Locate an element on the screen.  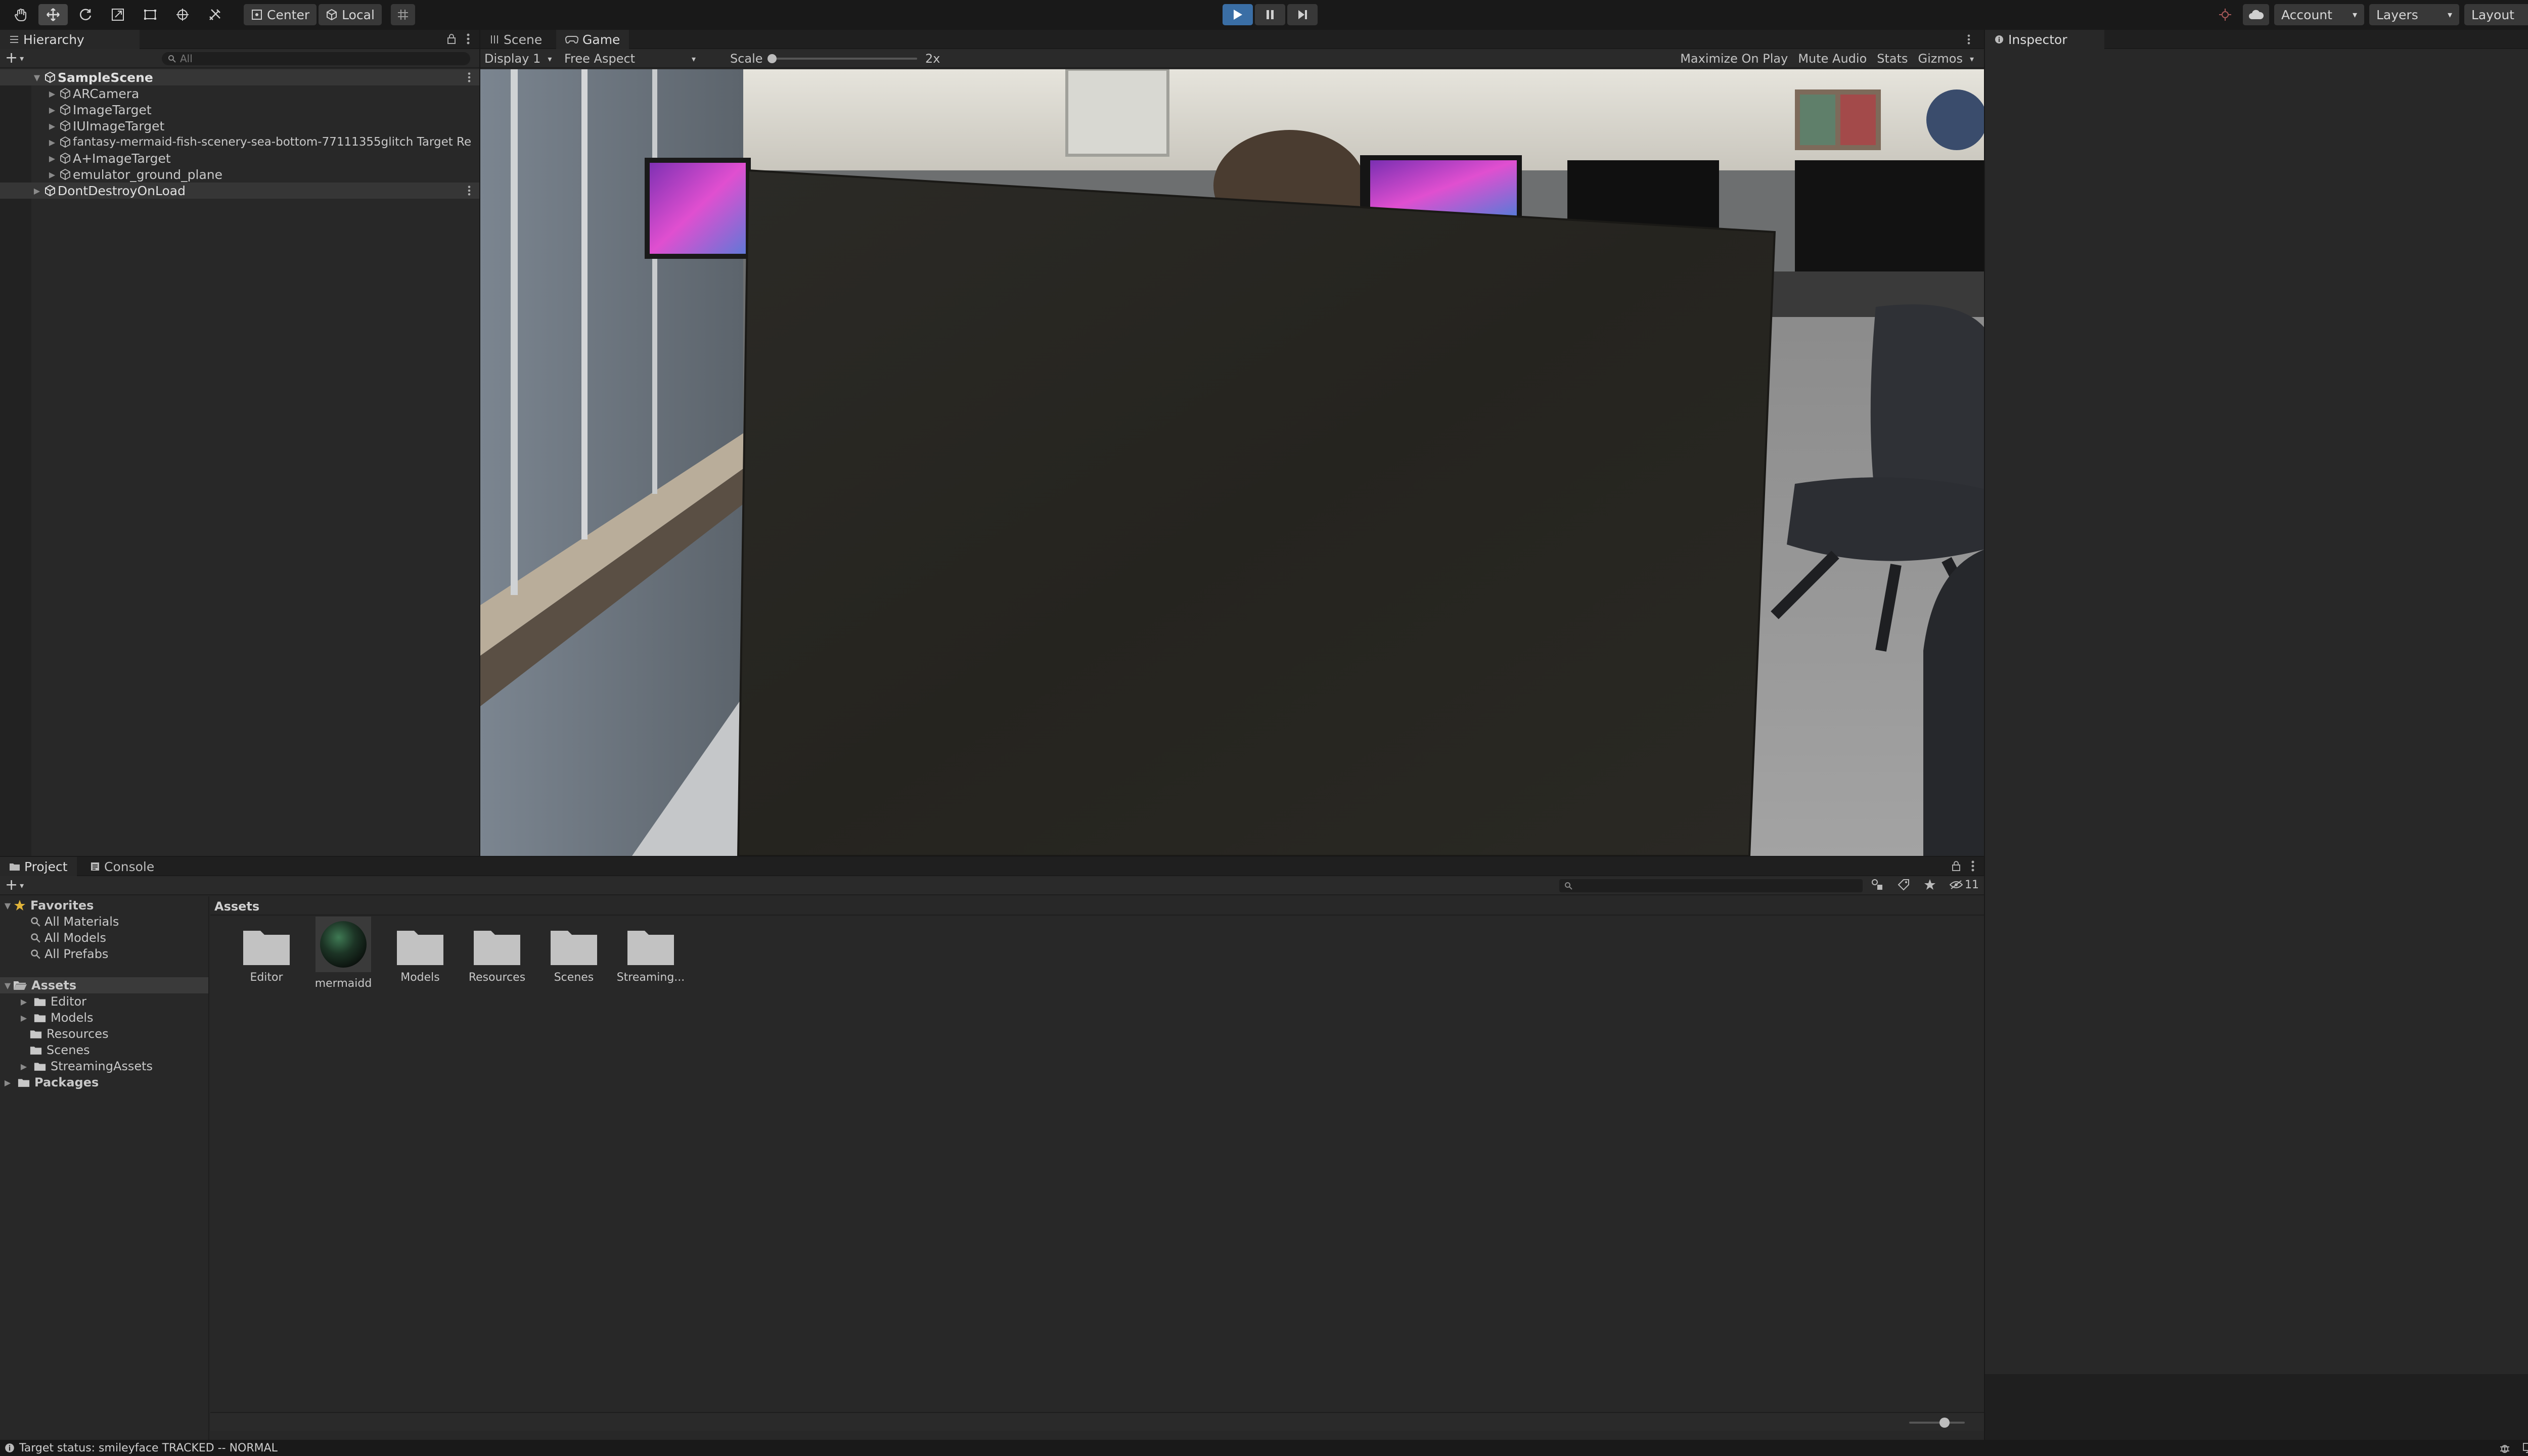
tab-scene: Scene is located at coordinates (516, 39).